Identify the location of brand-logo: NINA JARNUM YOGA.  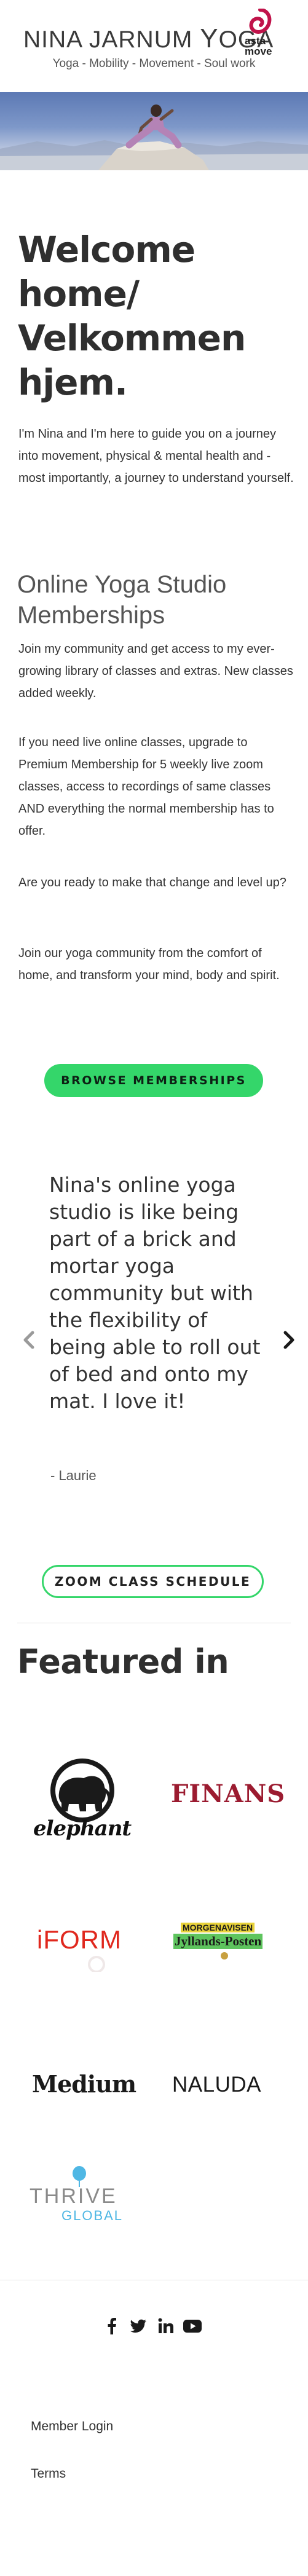
(149, 39).